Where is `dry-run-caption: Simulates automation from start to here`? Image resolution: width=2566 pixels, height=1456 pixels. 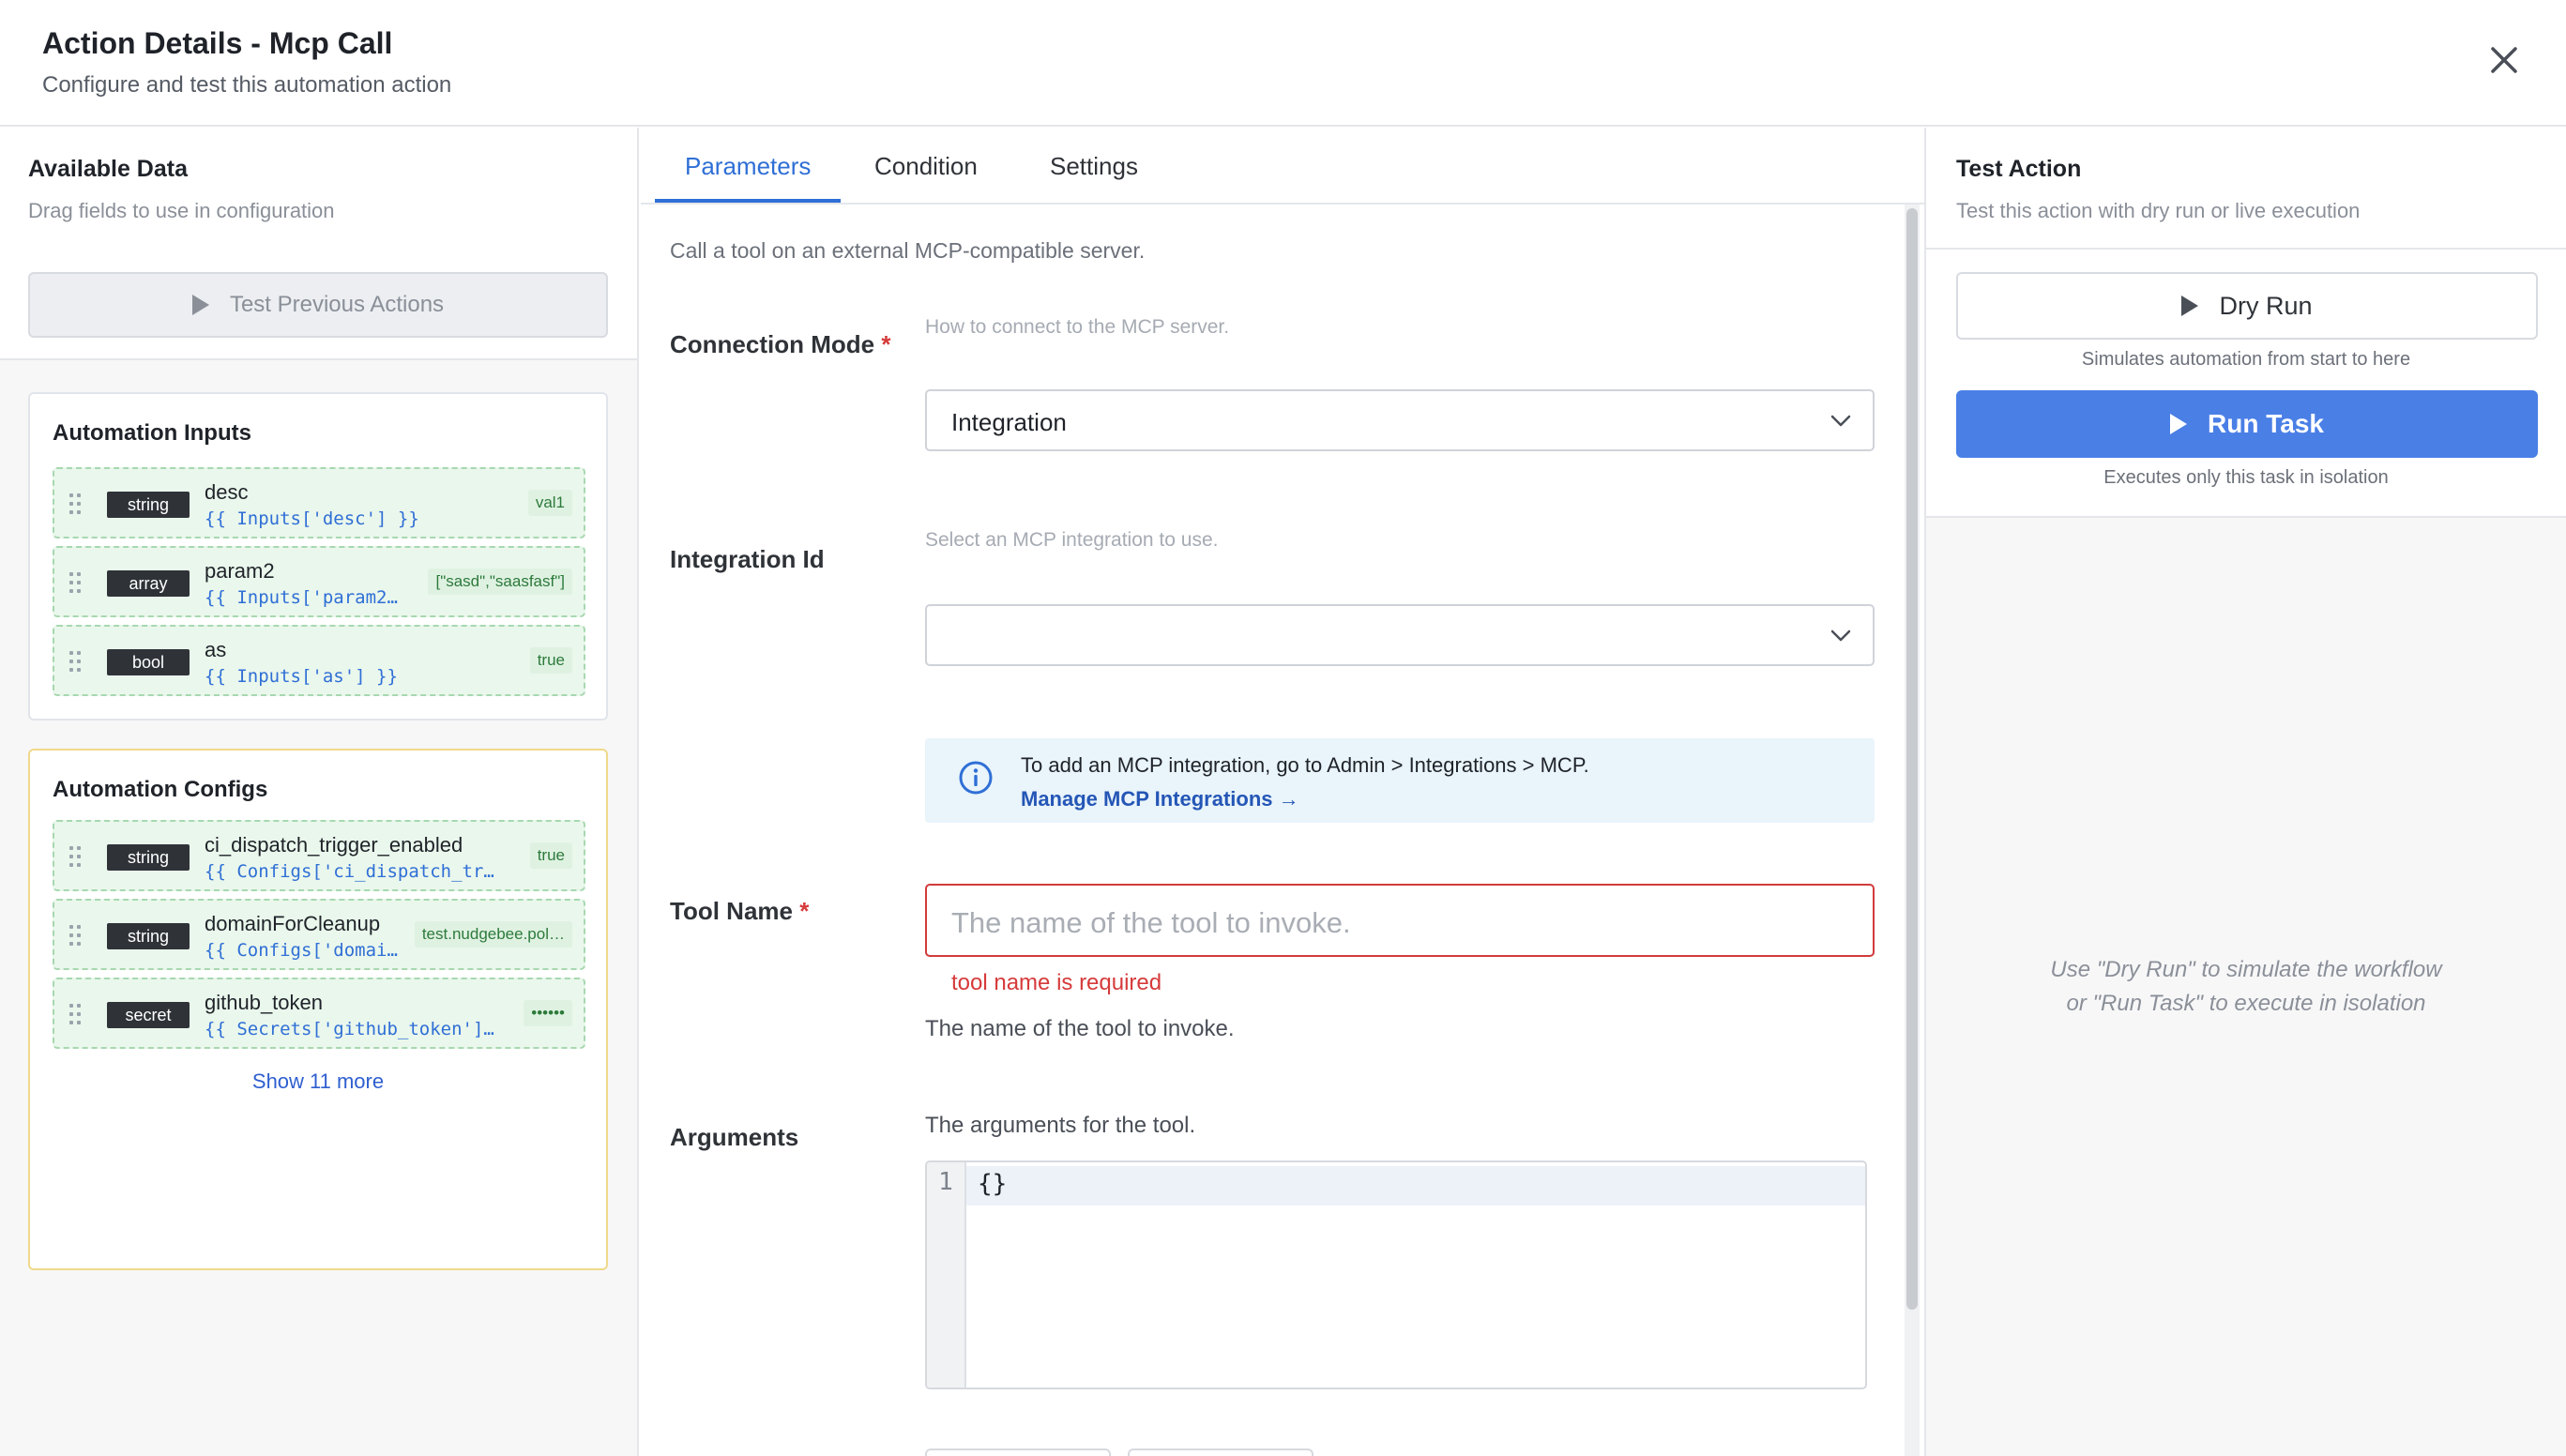 dry-run-caption: Simulates automation from start to here is located at coordinates (2246, 359).